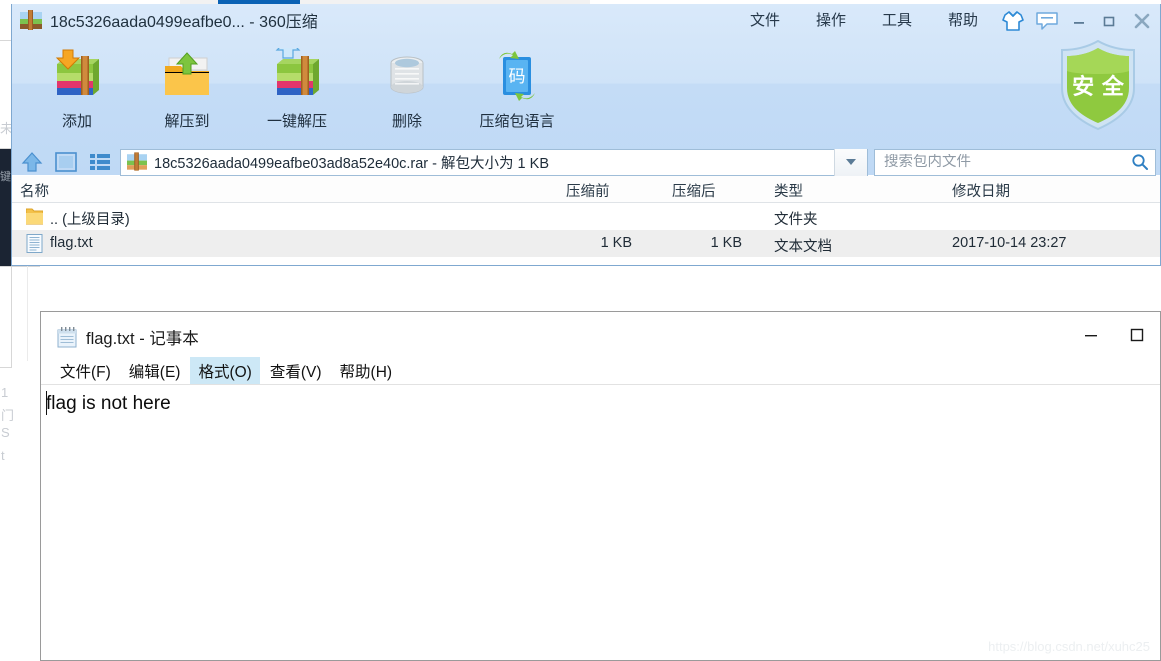 The height and width of the screenshot is (661, 1161). I want to click on search-box, so click(1015, 162).